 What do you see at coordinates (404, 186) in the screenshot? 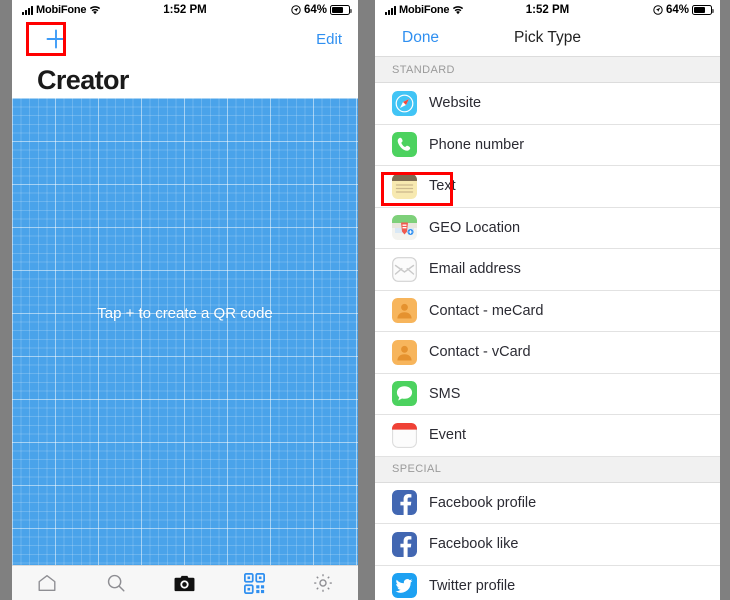
I see `notes-icon` at bounding box center [404, 186].